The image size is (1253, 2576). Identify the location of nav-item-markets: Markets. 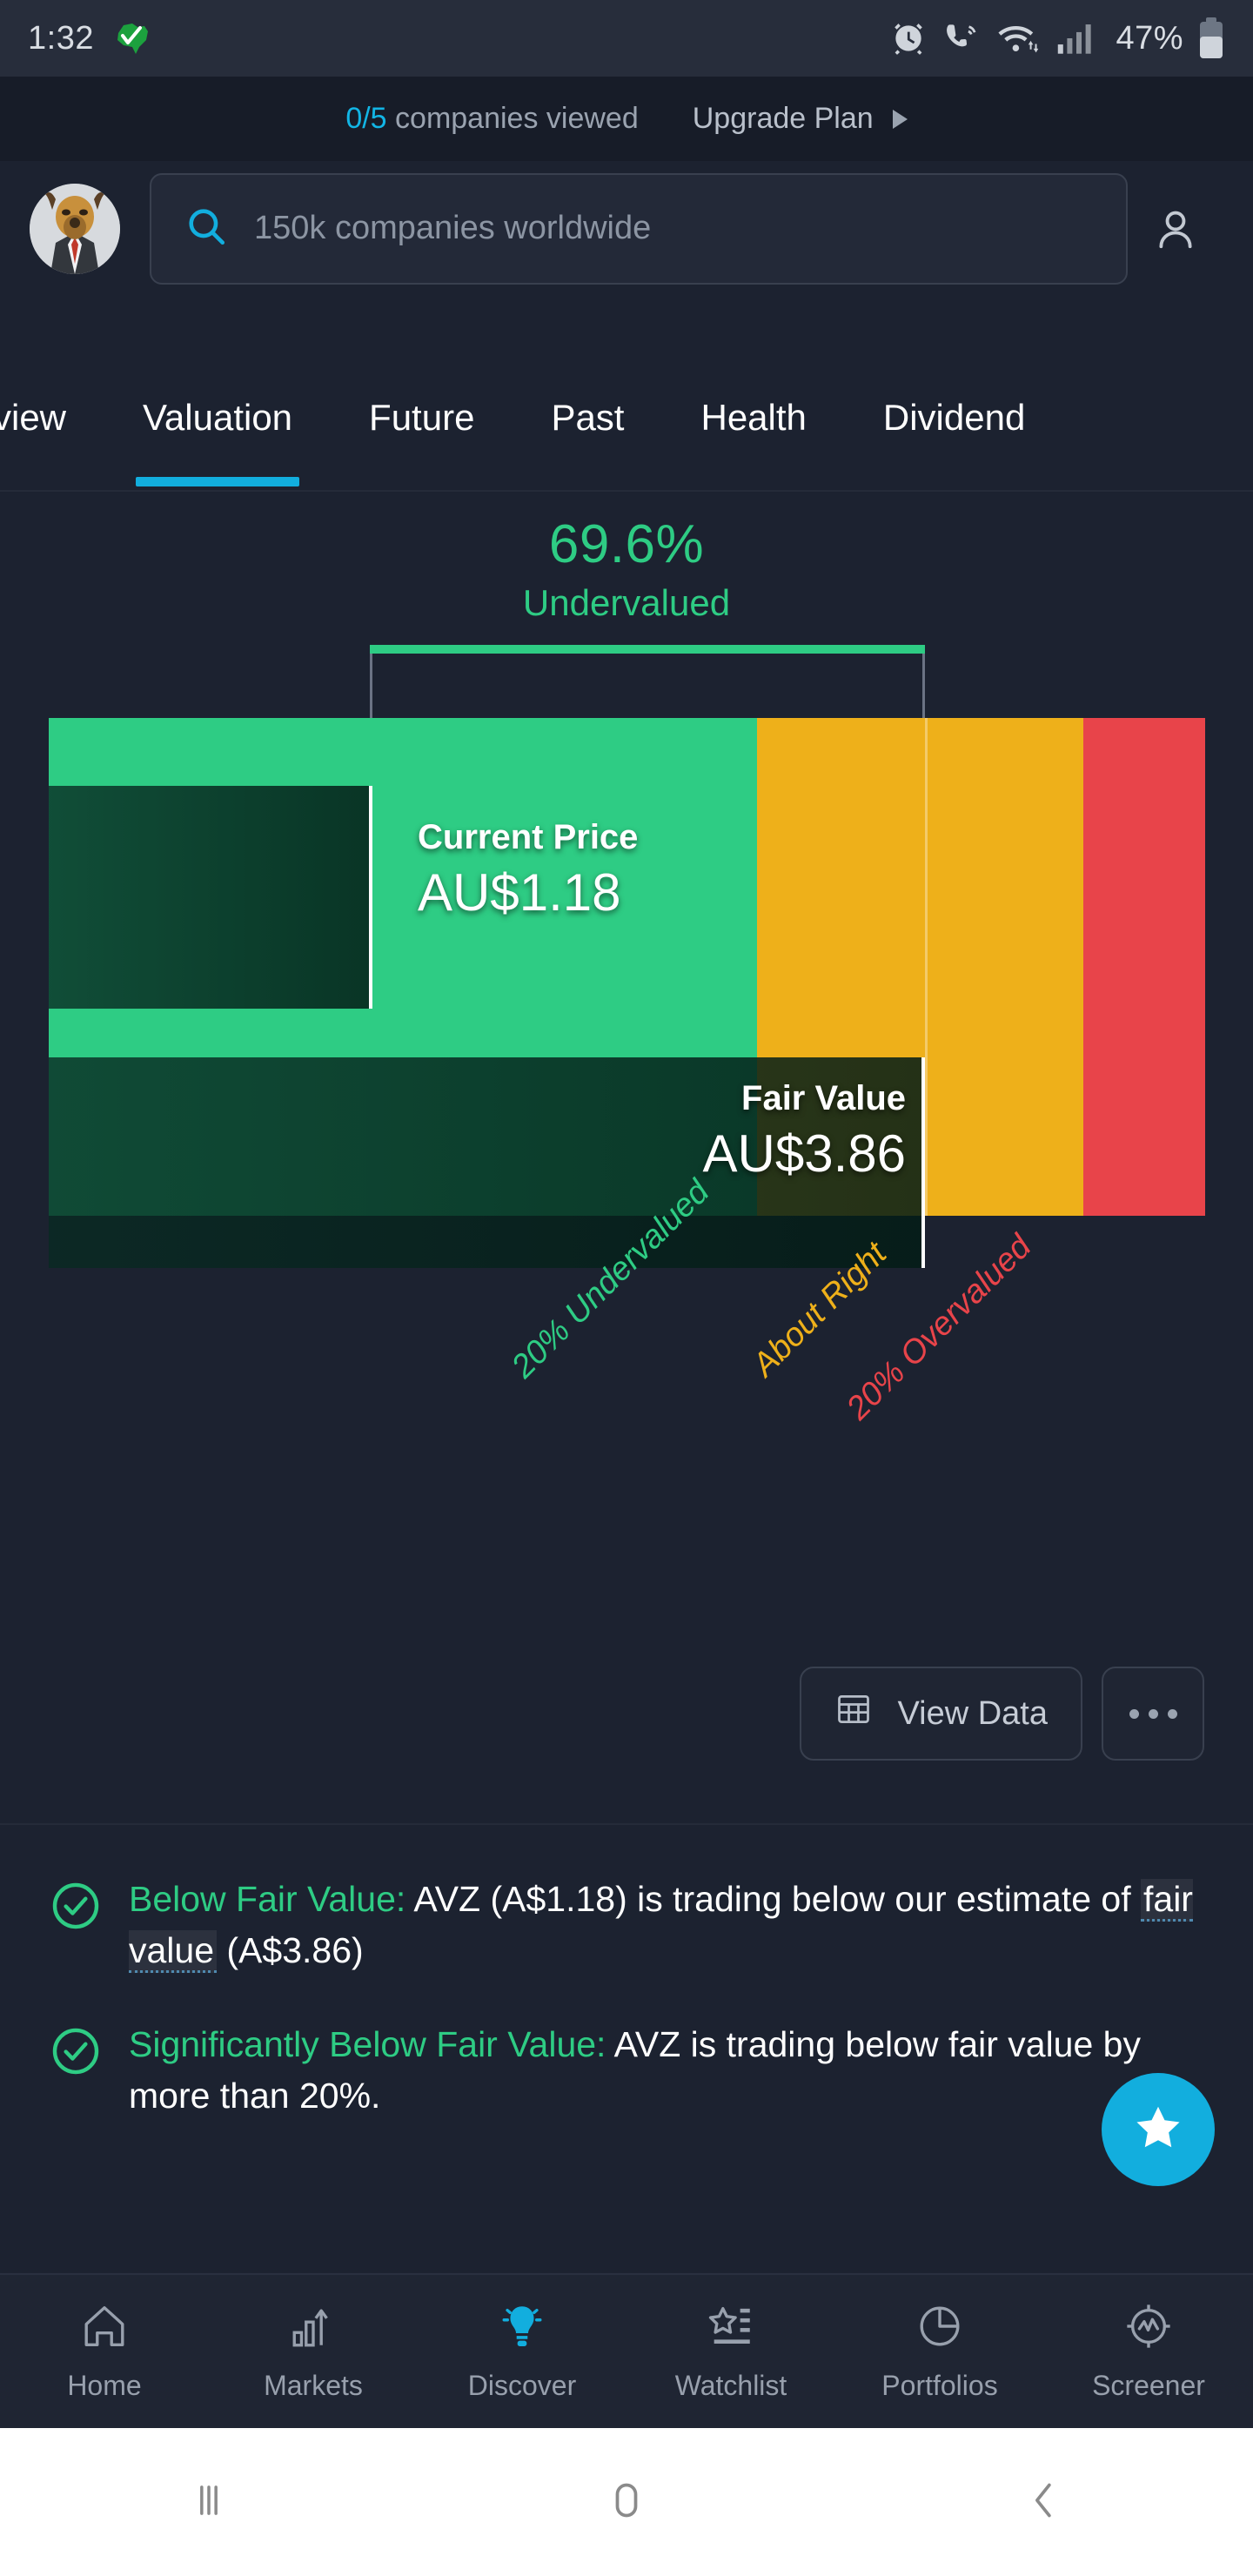
(313, 2351).